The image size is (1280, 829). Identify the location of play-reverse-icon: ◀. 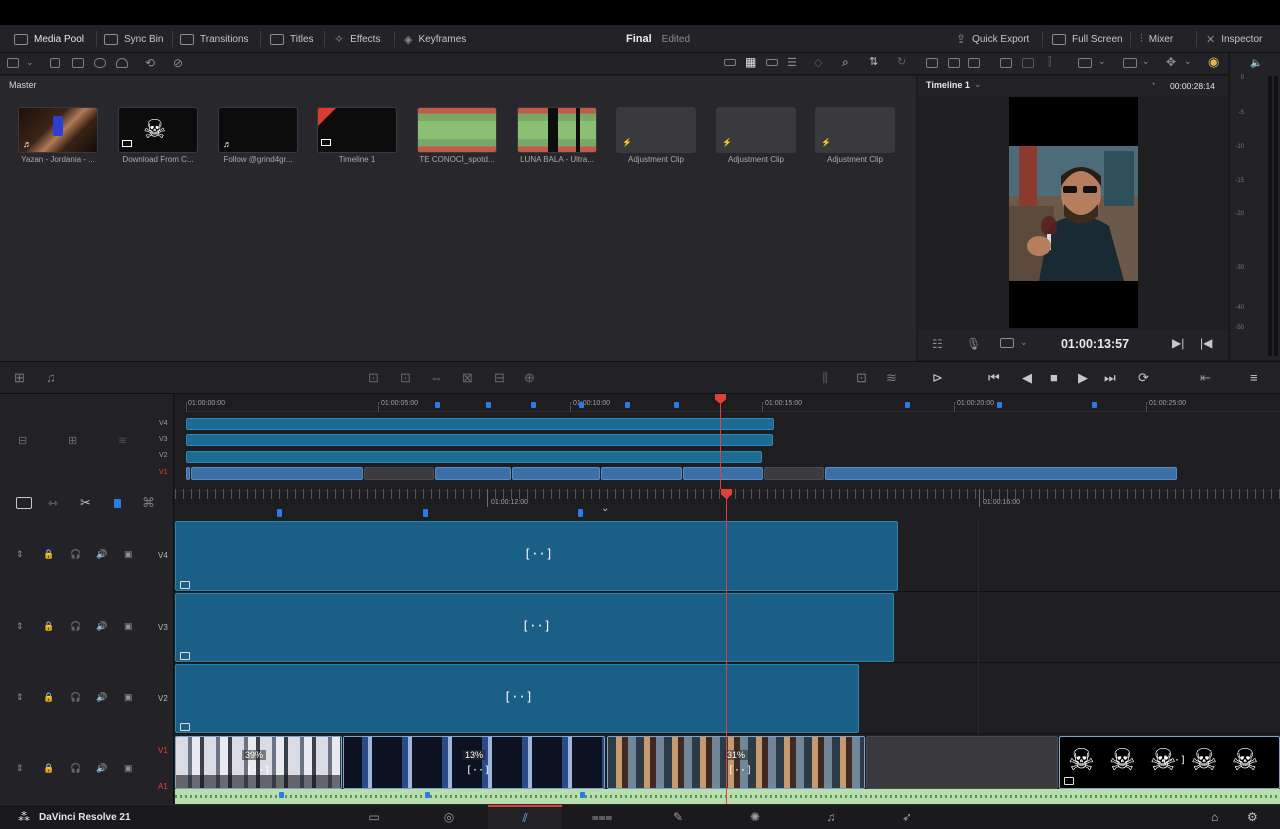
(1027, 378).